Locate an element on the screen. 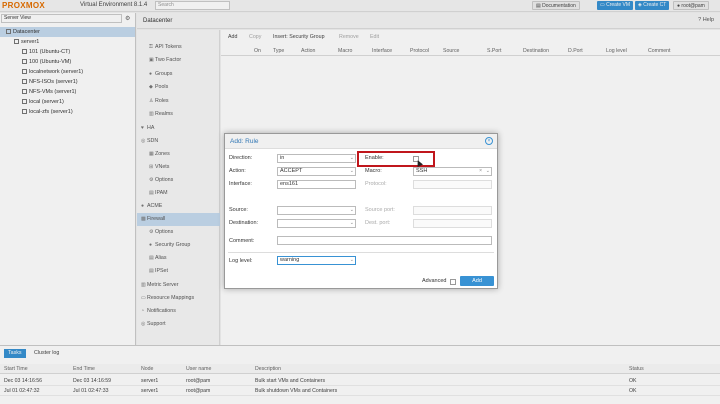  advanced-checkbox is located at coordinates (453, 282).